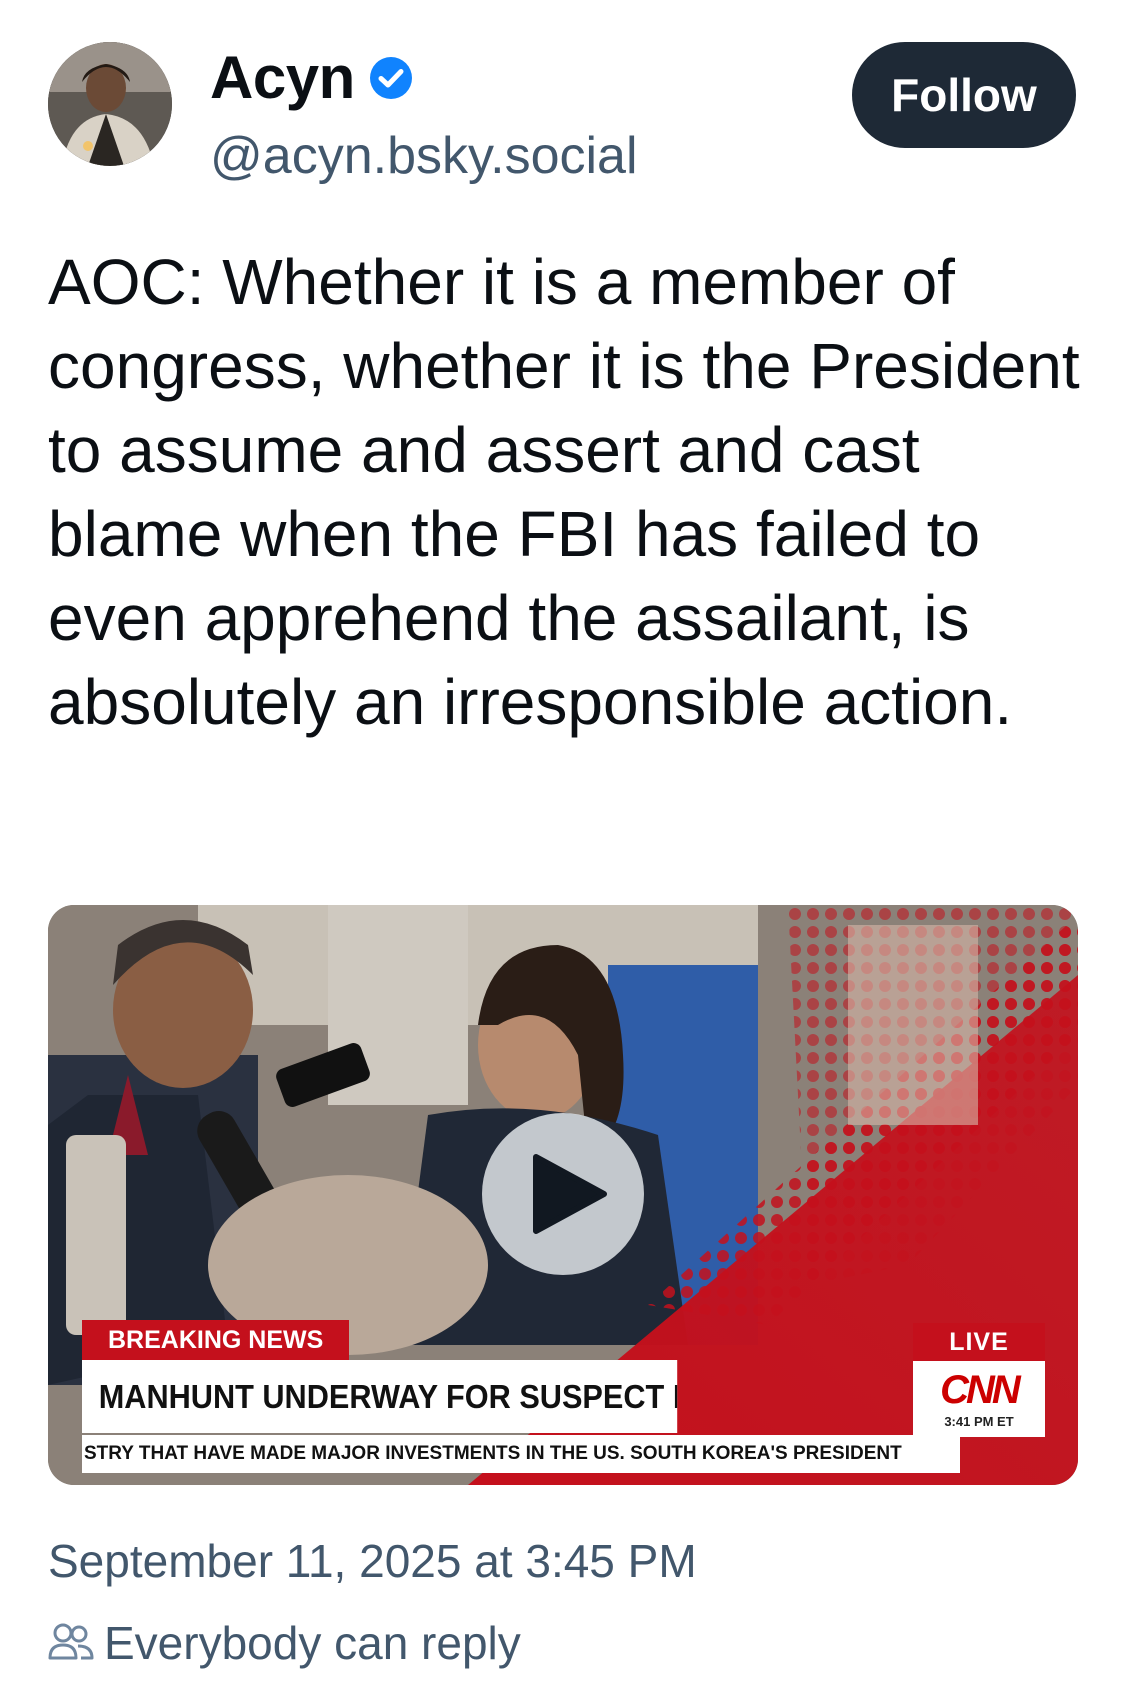  Describe the element at coordinates (390, 78) in the screenshot. I see `verified-badge-icon` at that location.